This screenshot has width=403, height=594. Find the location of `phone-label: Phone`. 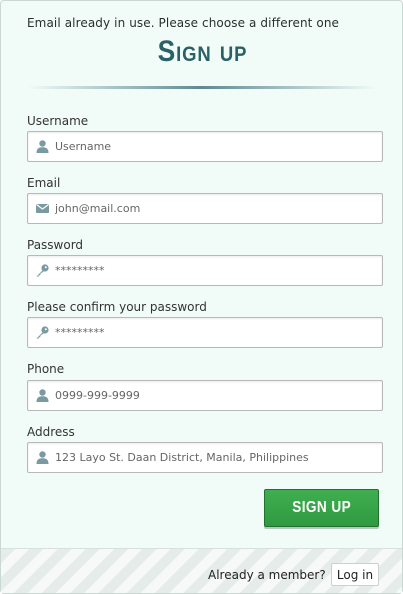

phone-label: Phone is located at coordinates (46, 369).